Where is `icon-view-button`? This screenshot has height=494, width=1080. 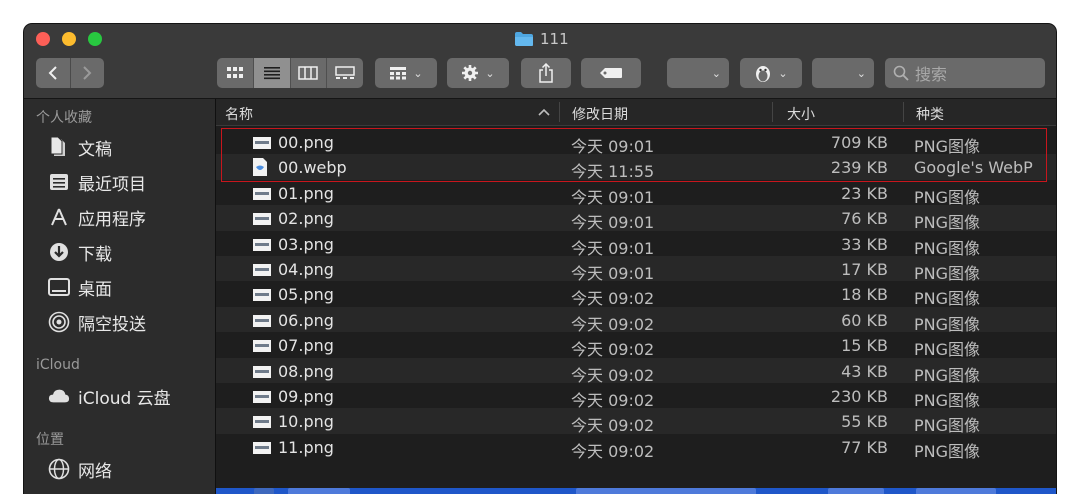
icon-view-button is located at coordinates (235, 73).